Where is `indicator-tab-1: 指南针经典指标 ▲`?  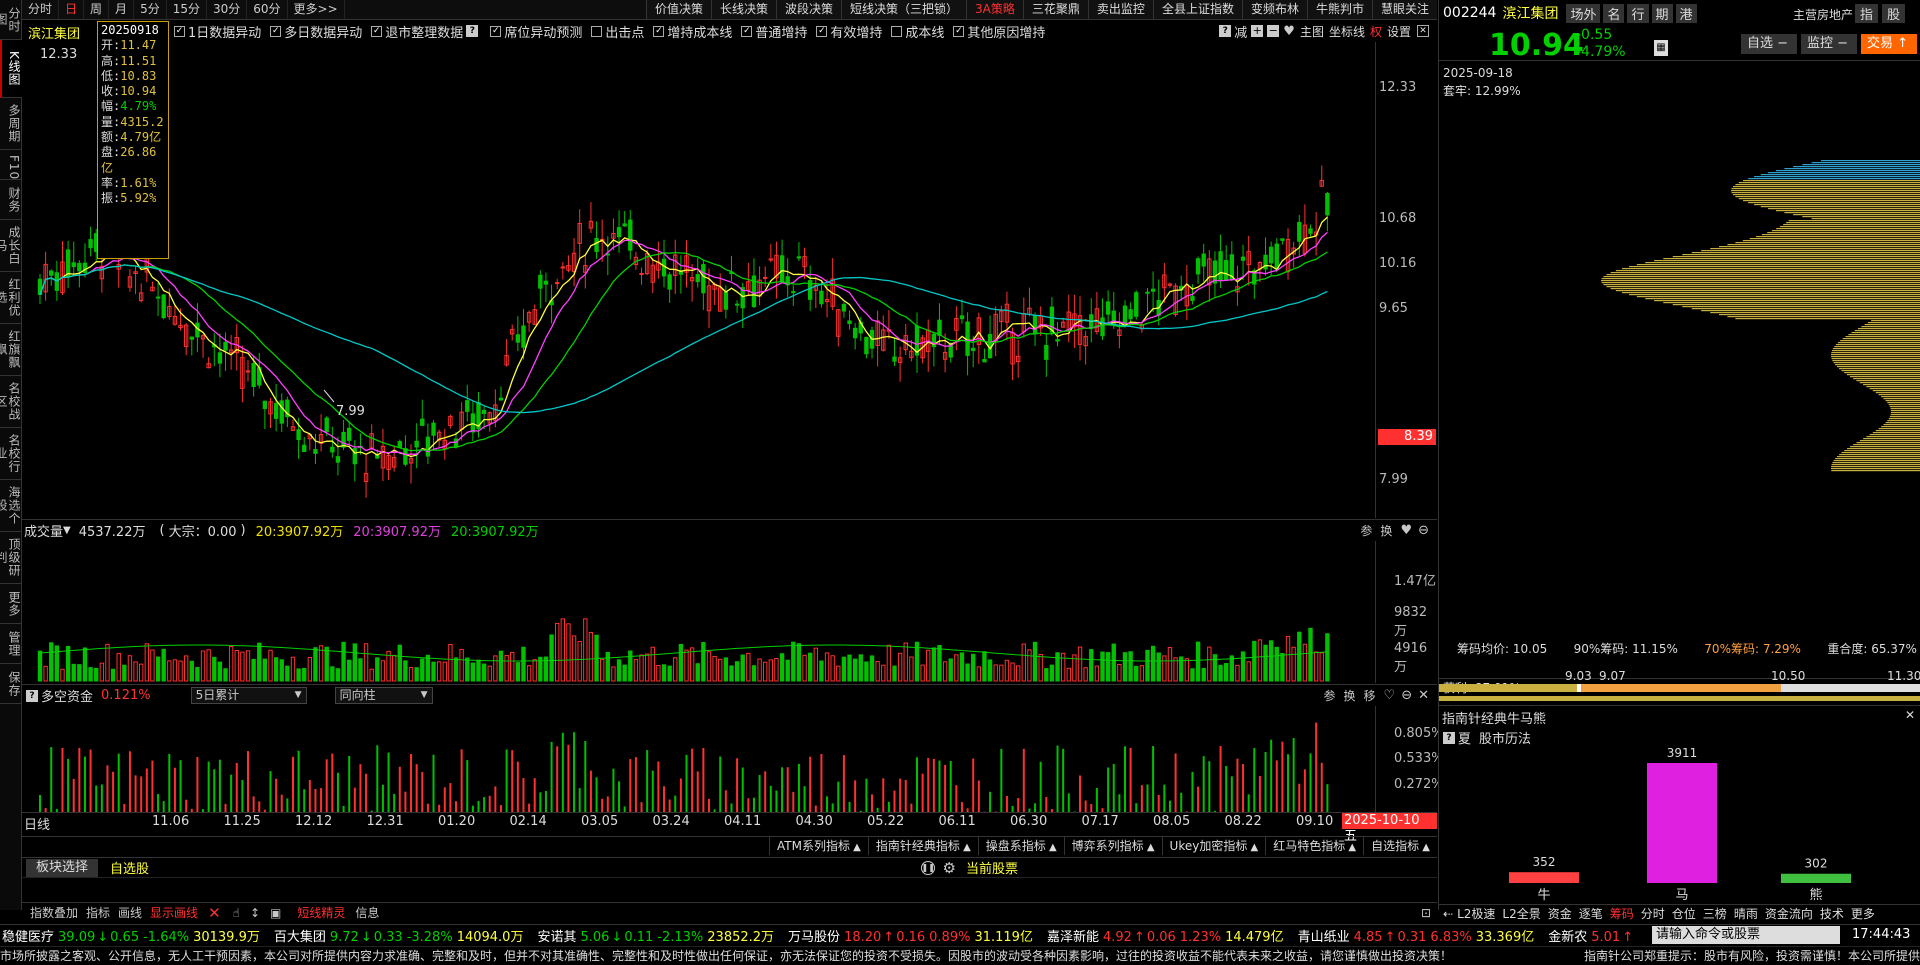
indicator-tab-1: 指南针经典指标 ▲ is located at coordinates (922, 846).